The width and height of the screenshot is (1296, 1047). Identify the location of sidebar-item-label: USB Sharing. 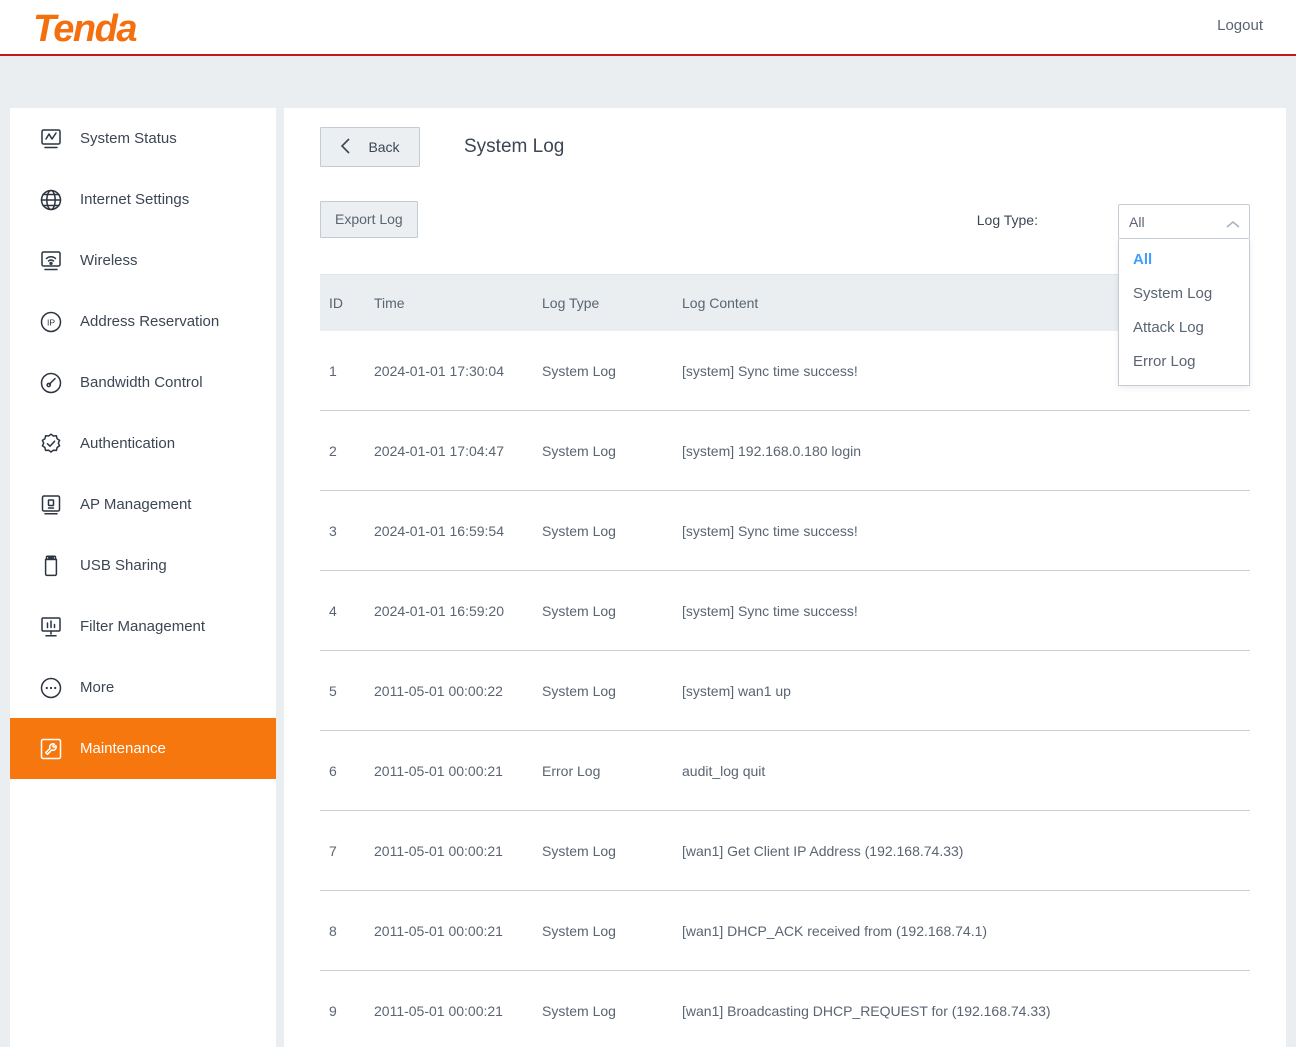
(123, 565).